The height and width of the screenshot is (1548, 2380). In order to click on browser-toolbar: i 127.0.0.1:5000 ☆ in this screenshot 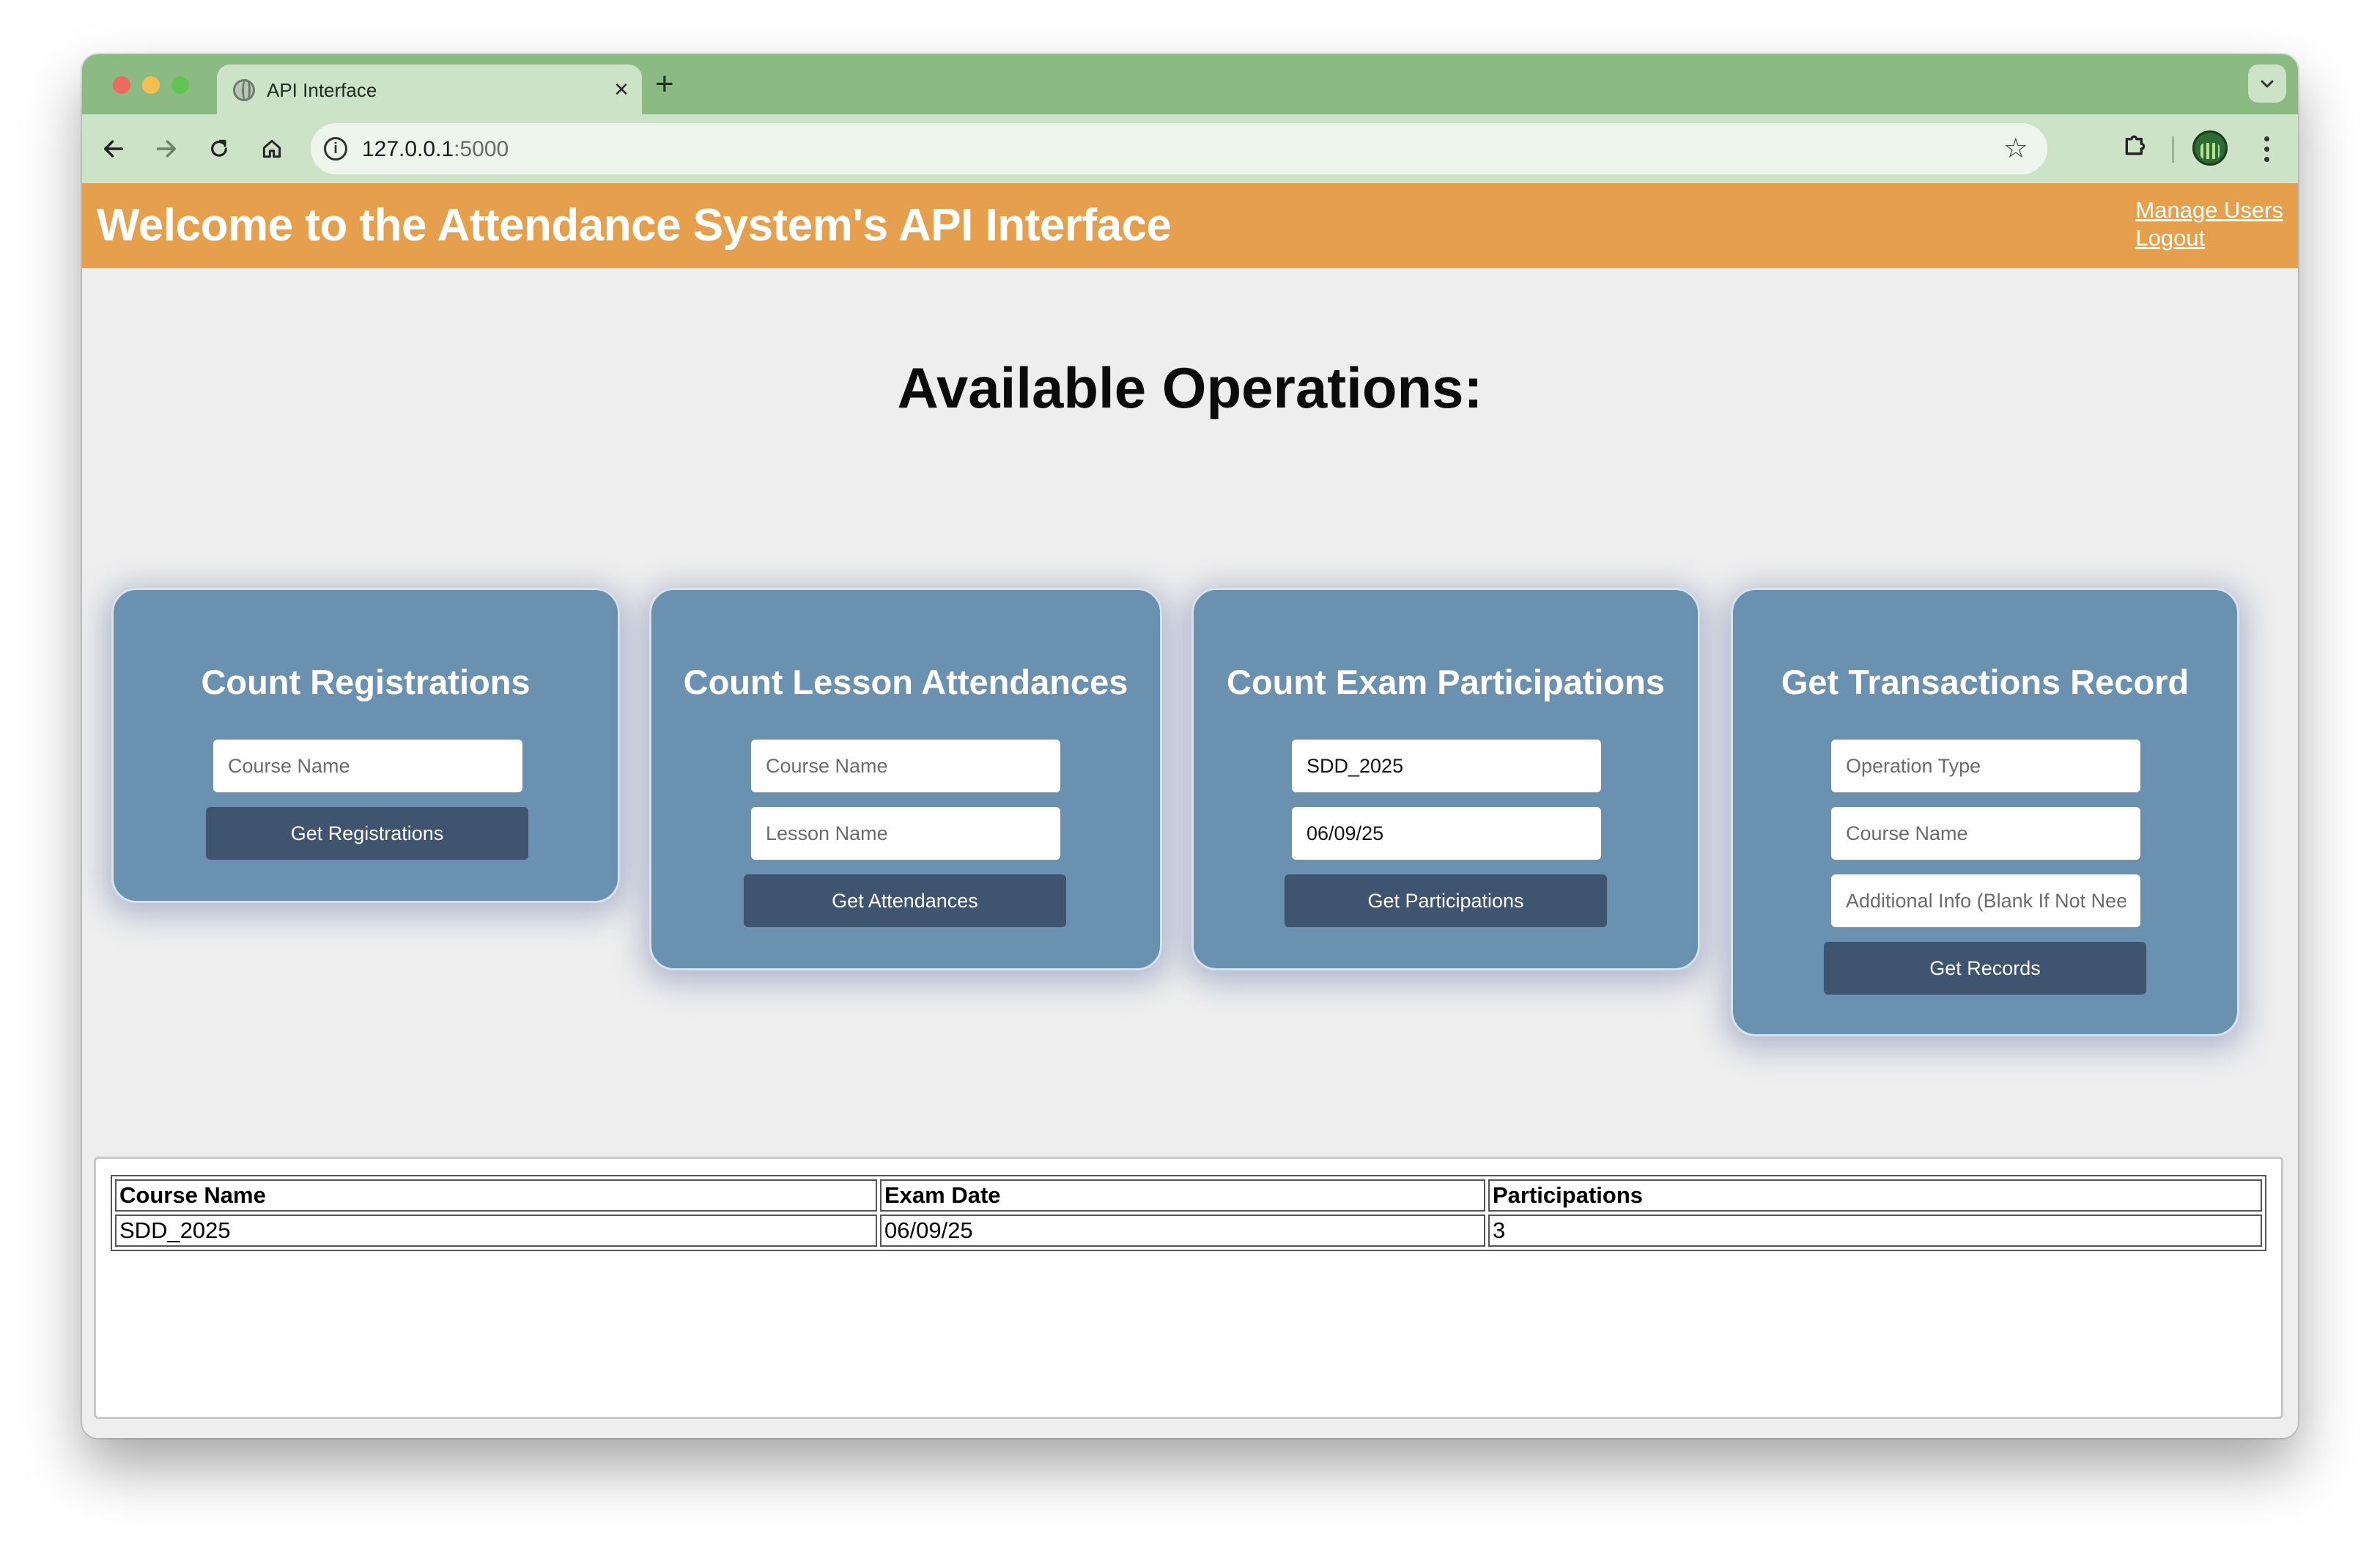, I will do `click(1190, 148)`.